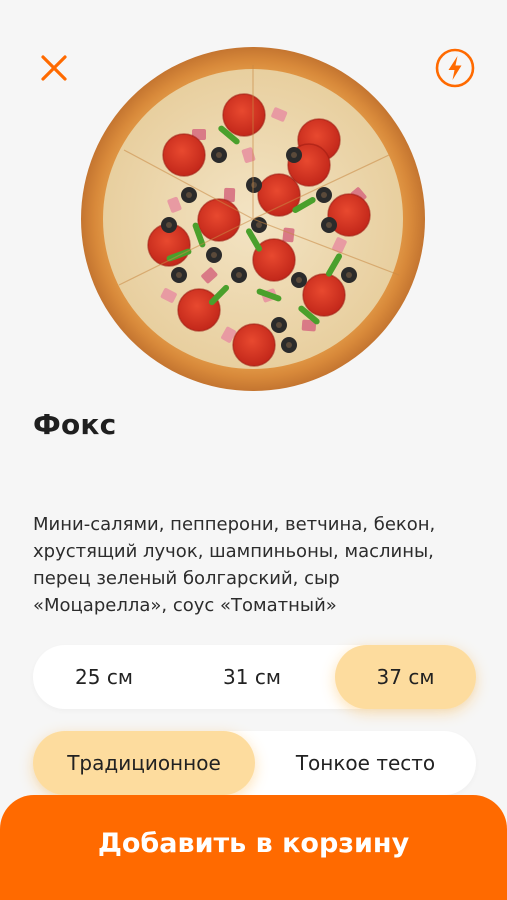 This screenshot has width=507, height=900. I want to click on dough-selector: Традиционное Тонкое тесто, so click(254, 763).